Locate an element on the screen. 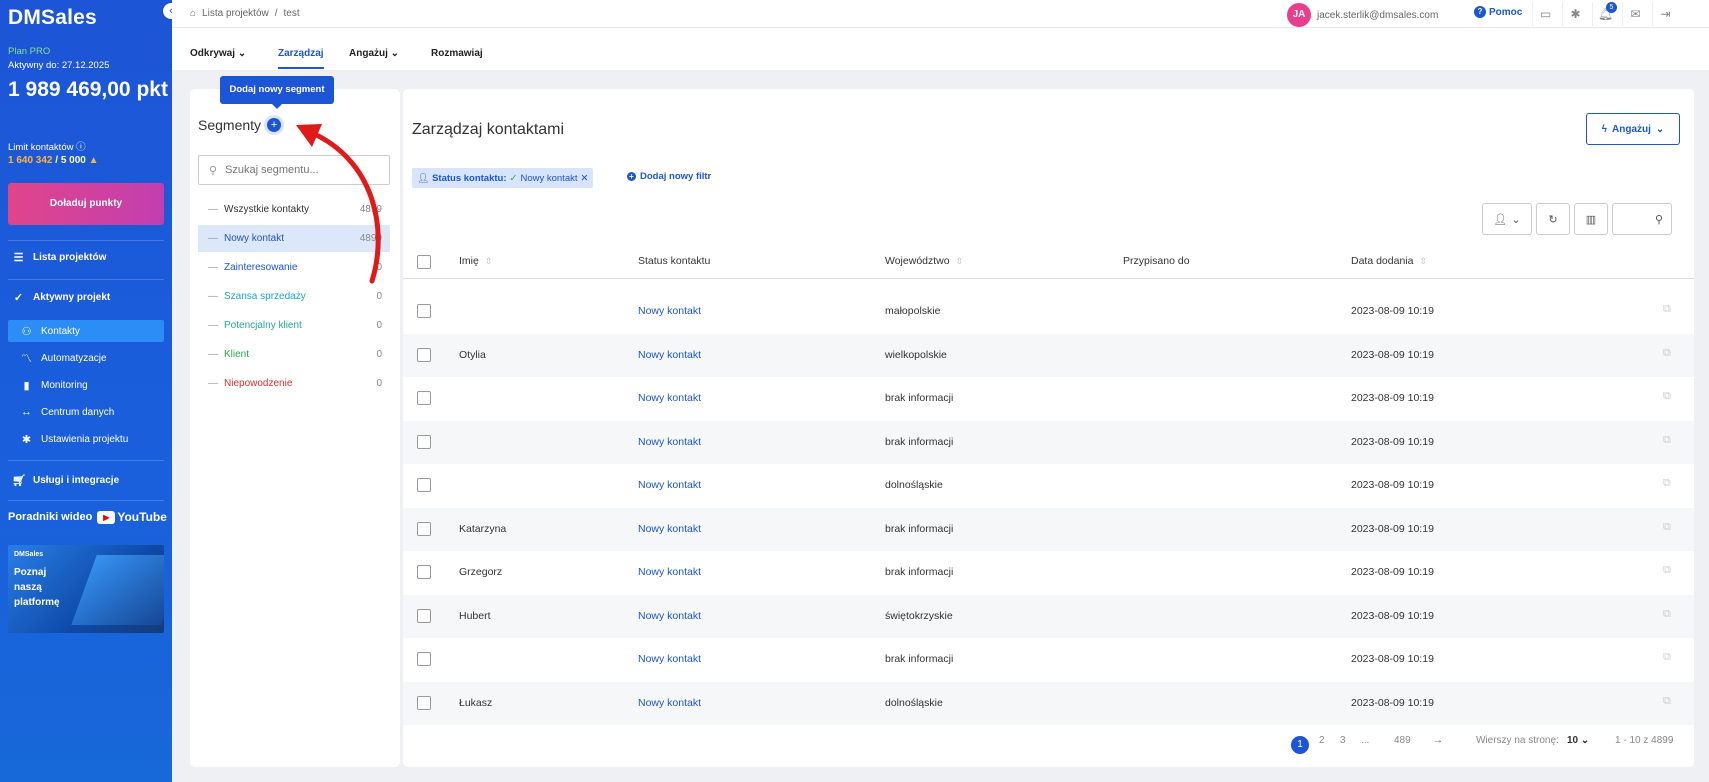 Image resolution: width=1709 pixels, height=782 pixels. segment-item: — Nowy kontakt 4899 is located at coordinates (294, 238).